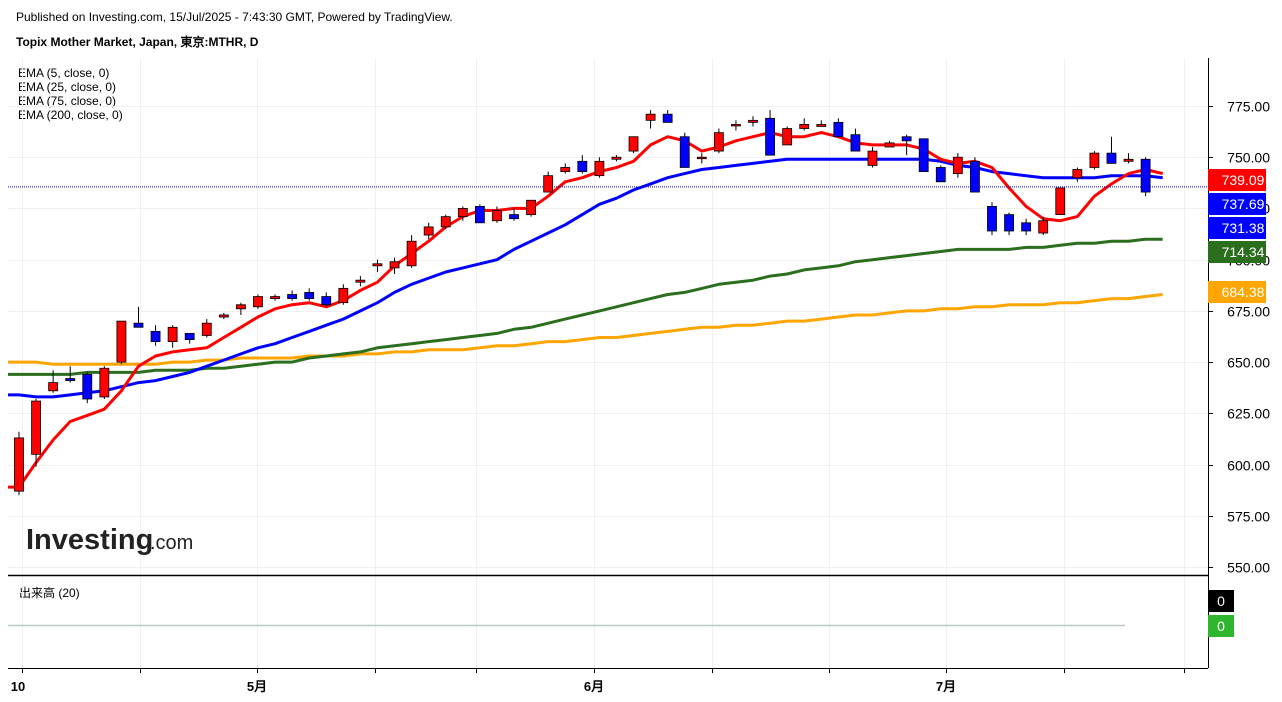  I want to click on y-tick-label: 650.00, so click(1248, 363).